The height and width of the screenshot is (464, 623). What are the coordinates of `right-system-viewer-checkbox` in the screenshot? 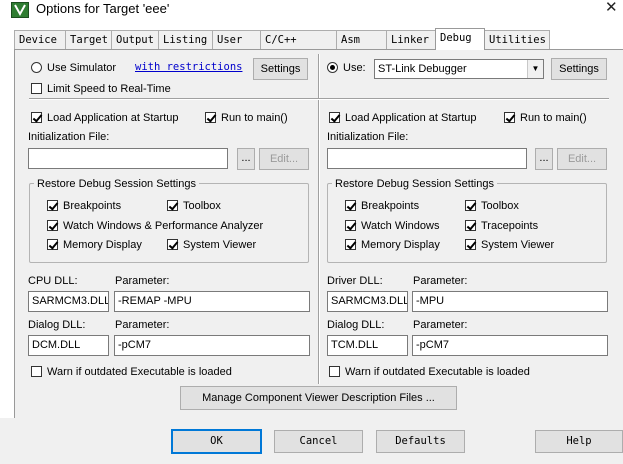 It's located at (470, 244).